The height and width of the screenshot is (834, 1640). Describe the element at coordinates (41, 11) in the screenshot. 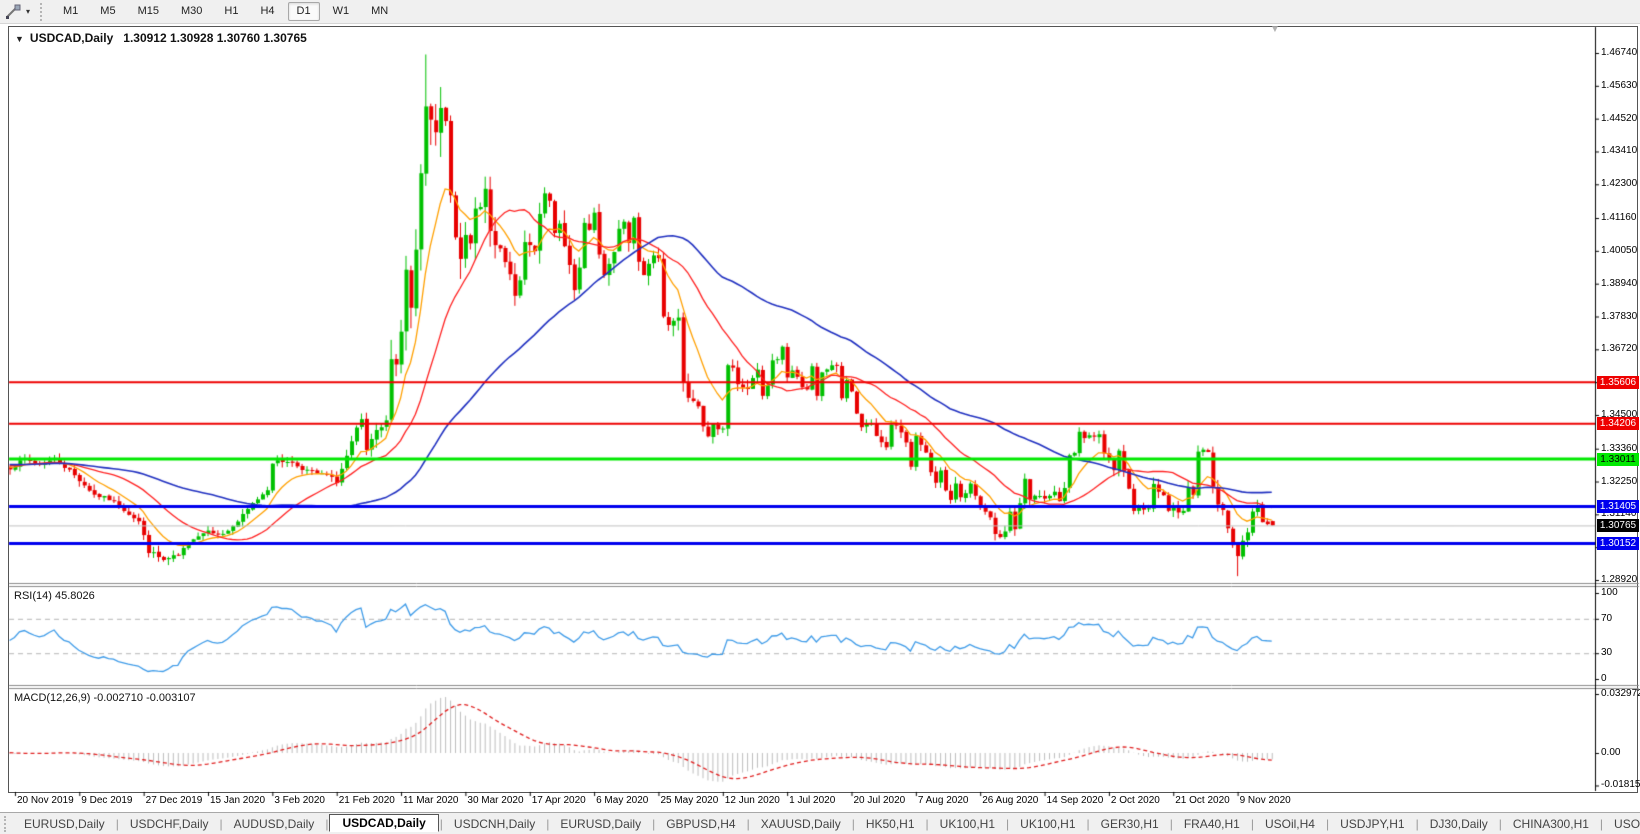

I see `toolbar-grip` at that location.